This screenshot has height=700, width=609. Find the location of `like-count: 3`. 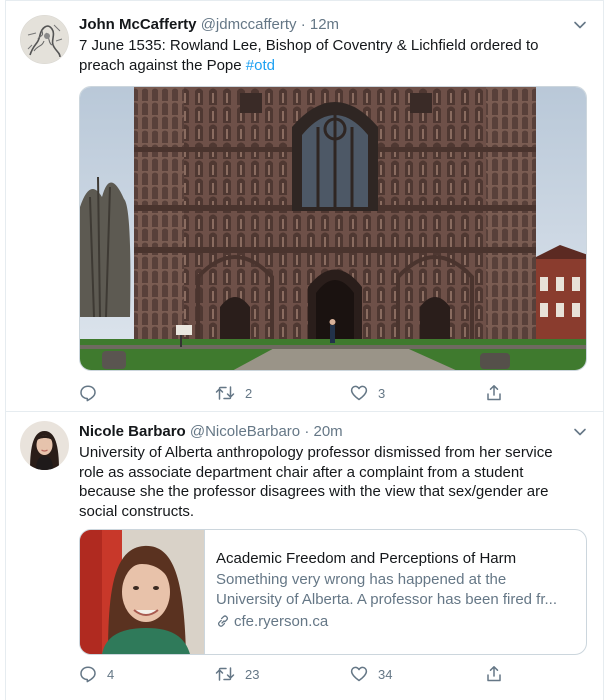

like-count: 3 is located at coordinates (382, 393).